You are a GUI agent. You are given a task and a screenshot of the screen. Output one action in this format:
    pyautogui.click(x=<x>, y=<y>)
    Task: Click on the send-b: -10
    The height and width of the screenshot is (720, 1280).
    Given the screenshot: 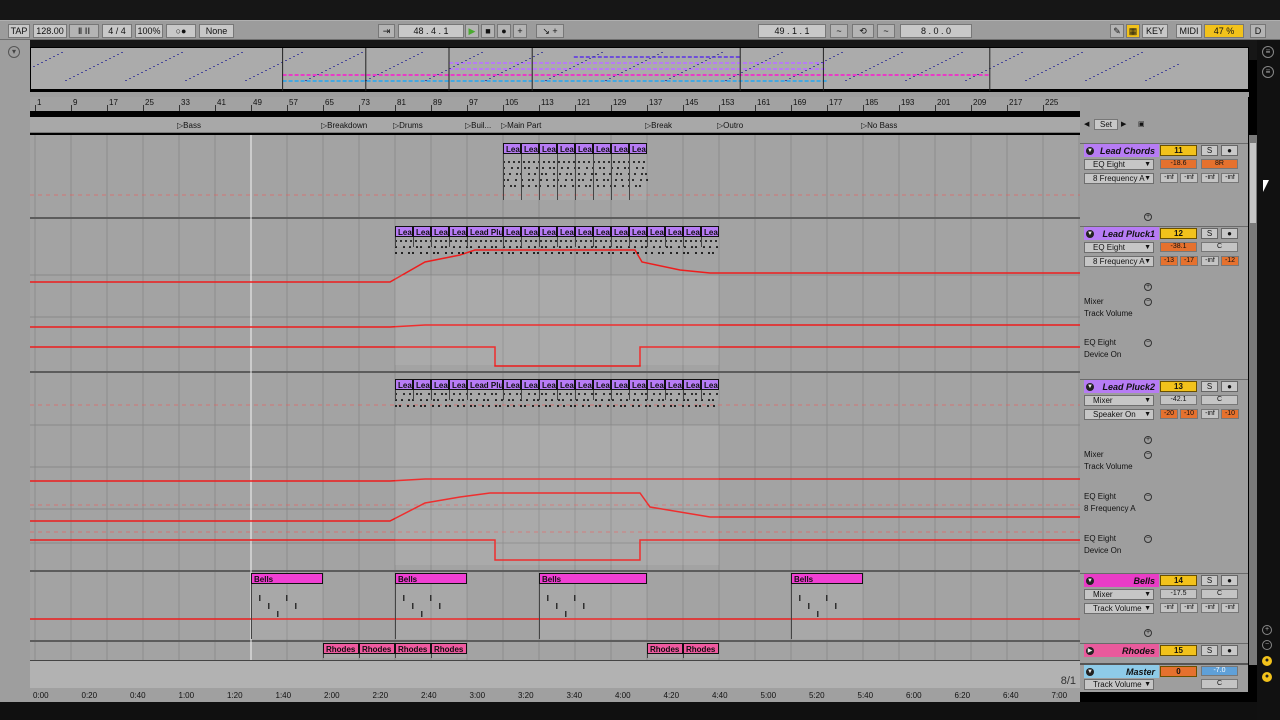 What is the action you would take?
    pyautogui.click(x=1189, y=414)
    